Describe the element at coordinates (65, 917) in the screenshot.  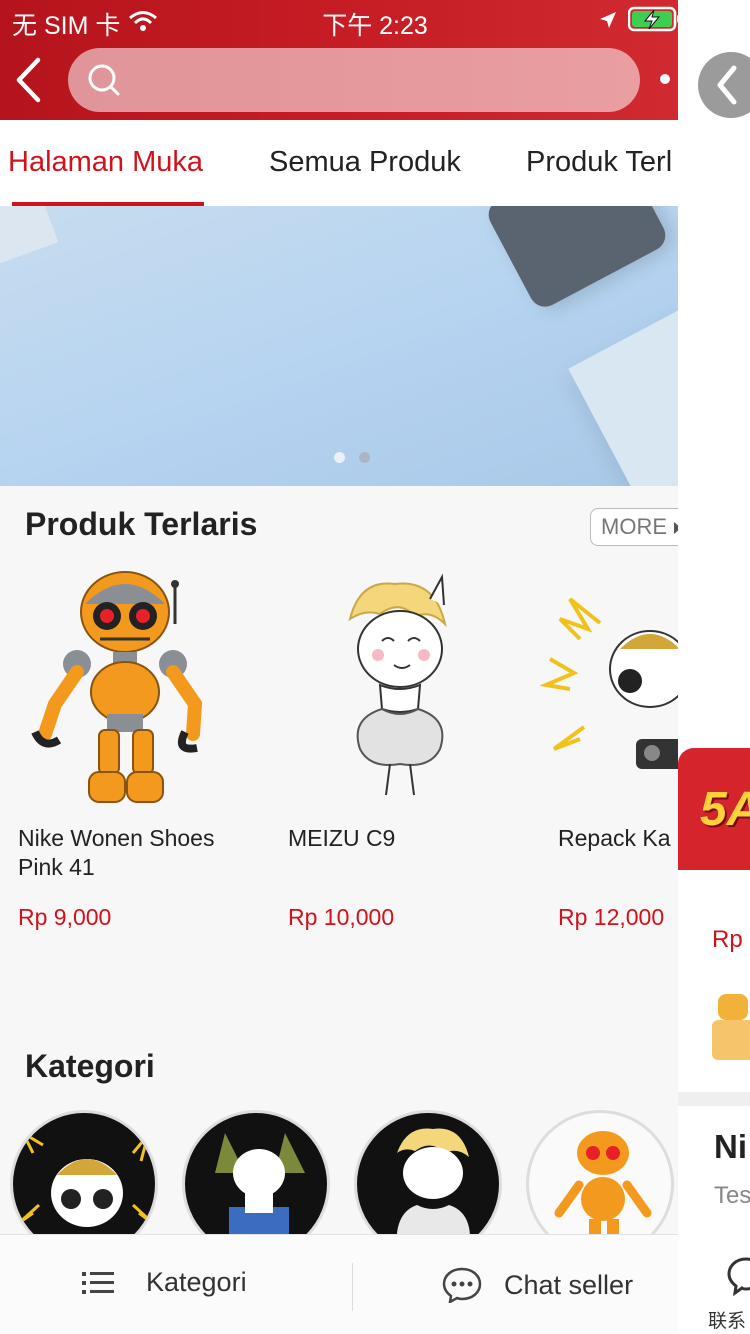
I see `product-price: Rp 9,000` at that location.